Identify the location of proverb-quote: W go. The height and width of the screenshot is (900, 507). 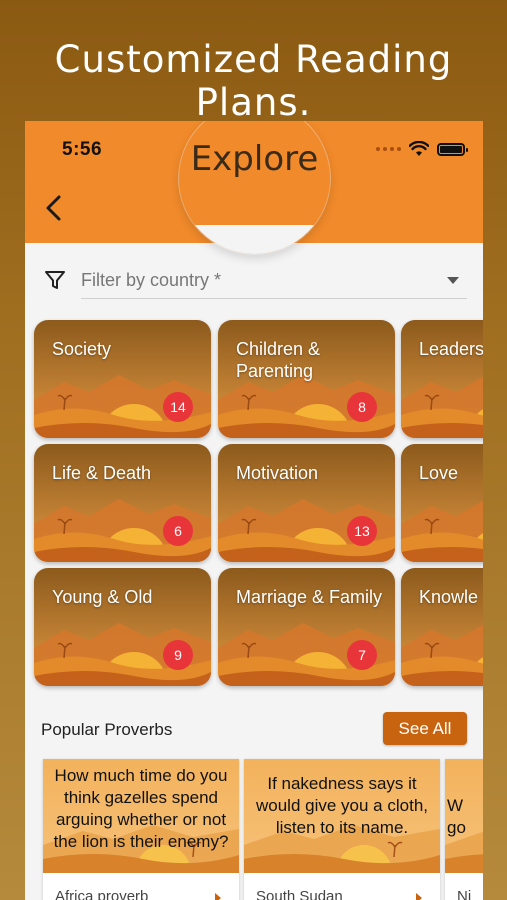
(456, 816).